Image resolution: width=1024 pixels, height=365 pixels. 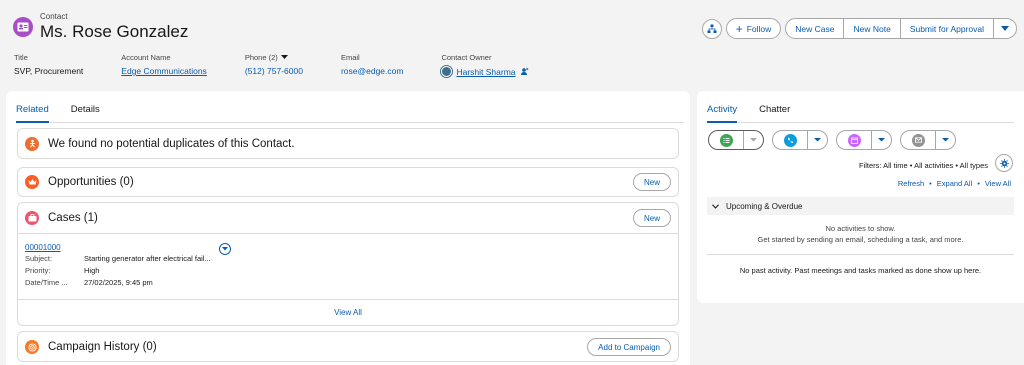 I want to click on send-email-group, so click(x=928, y=140).